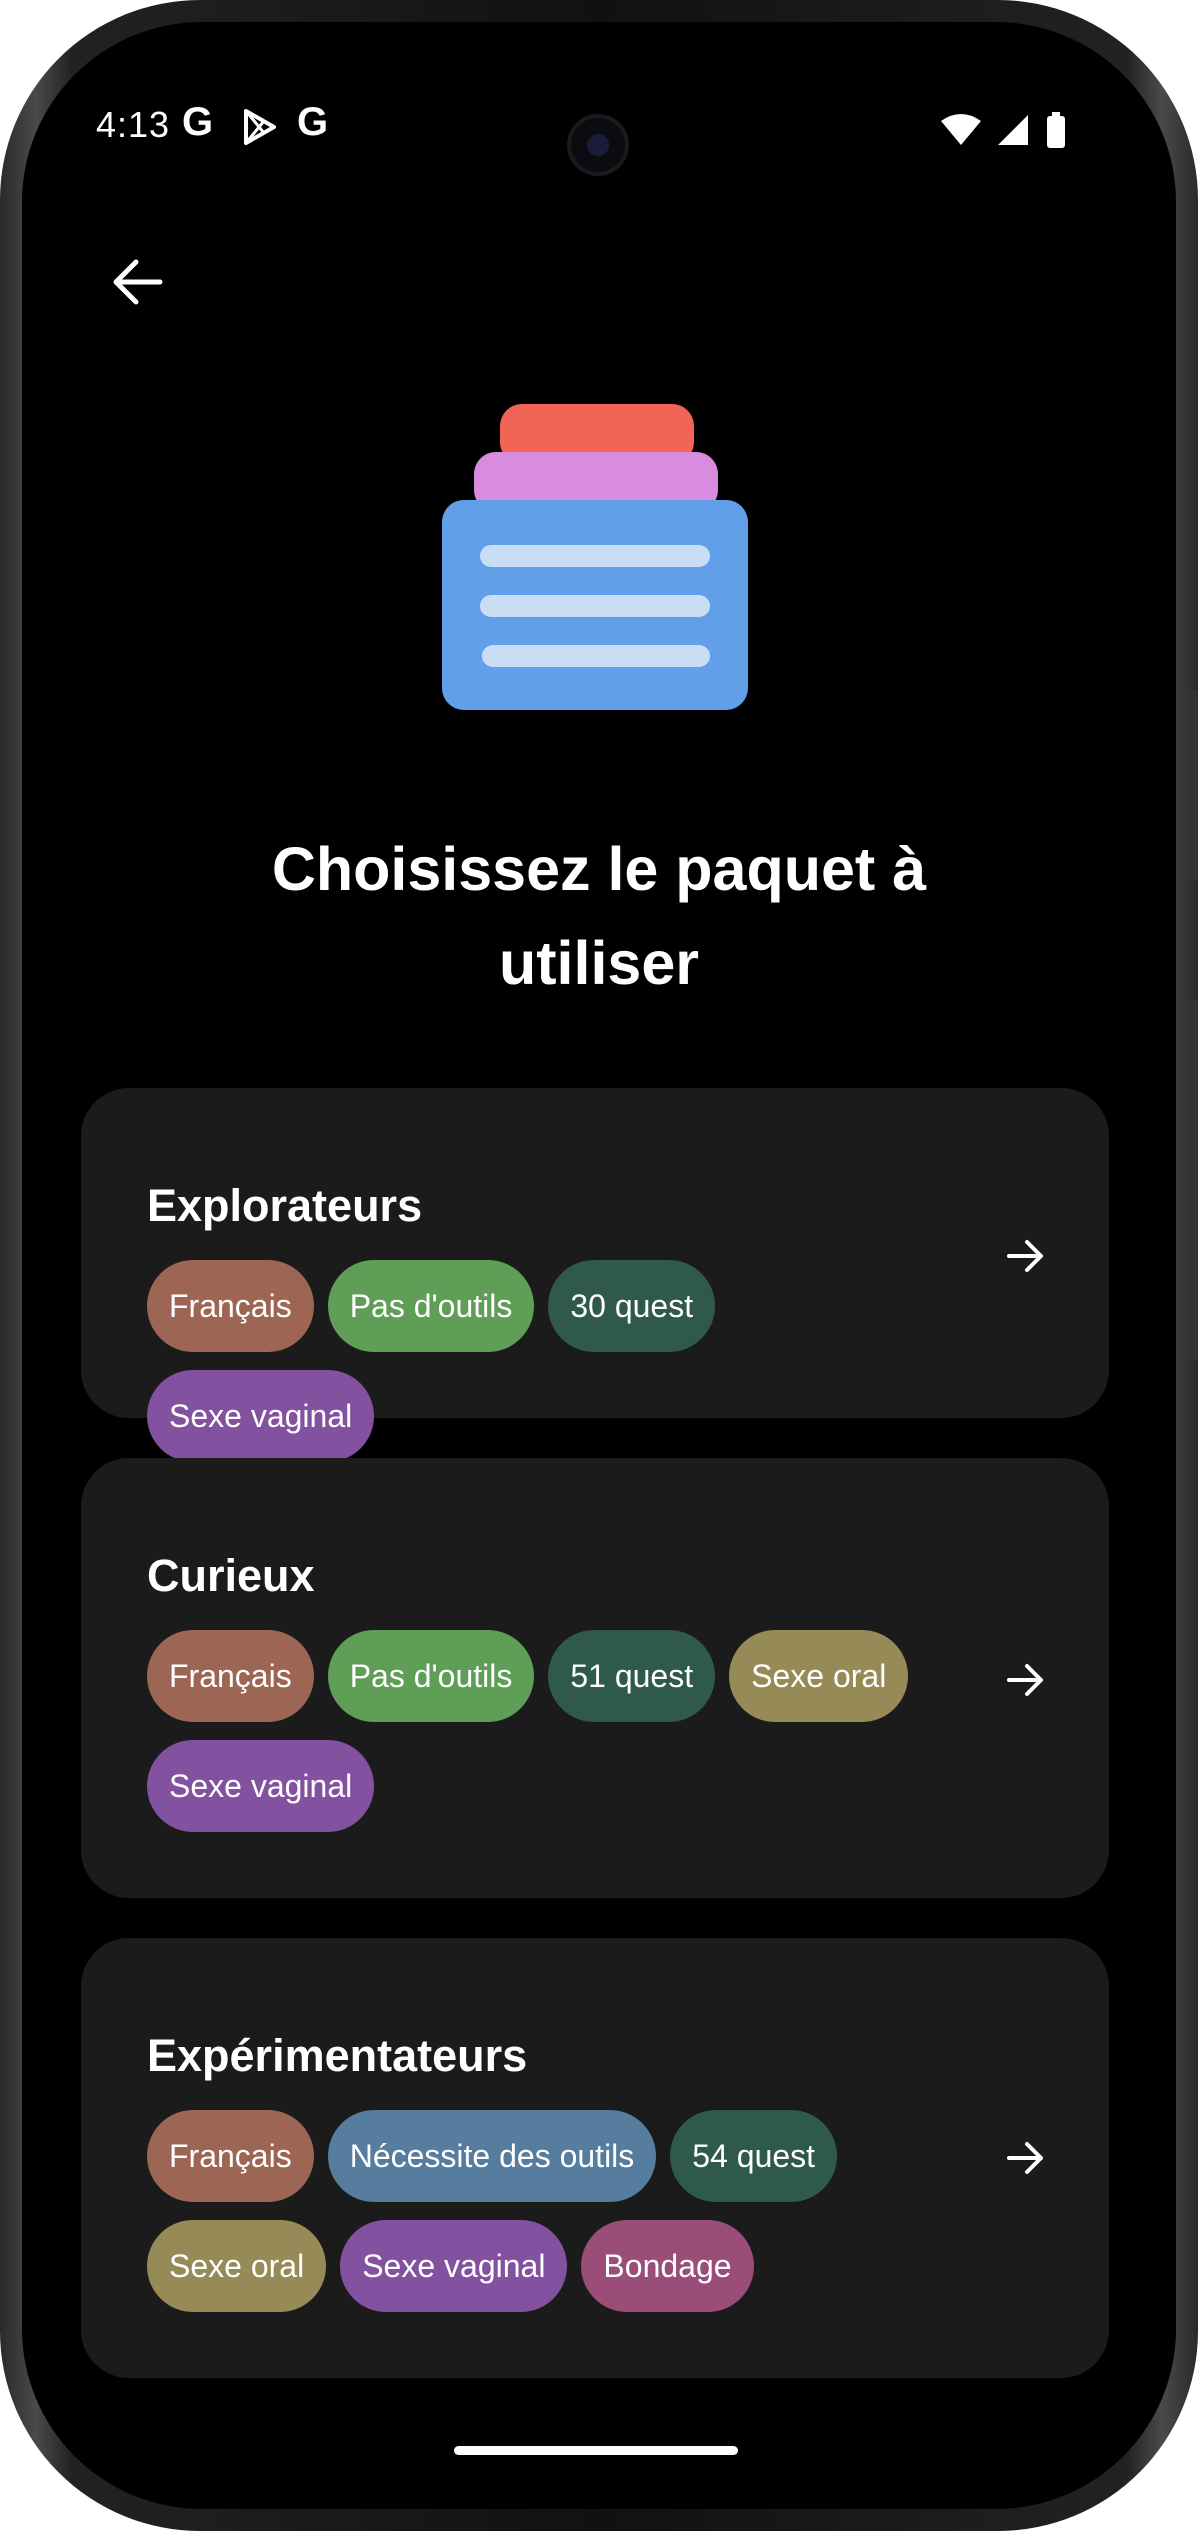 This screenshot has width=1198, height=2531. Describe the element at coordinates (1056, 132) in the screenshot. I see `battery-icon` at that location.